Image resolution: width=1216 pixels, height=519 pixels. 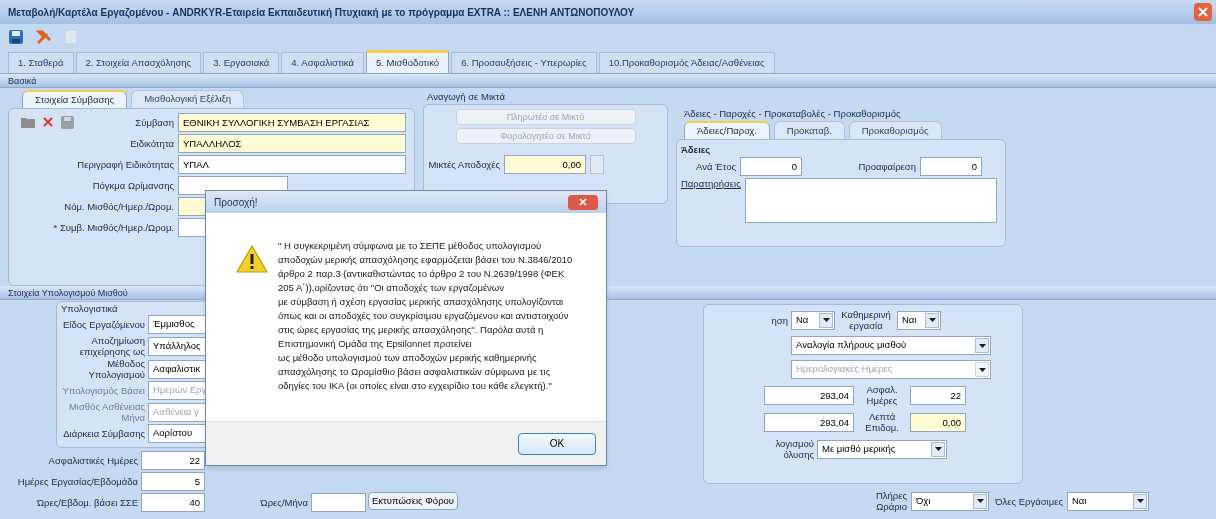 What do you see at coordinates (557, 443) in the screenshot?
I see `ok-button: OK` at bounding box center [557, 443].